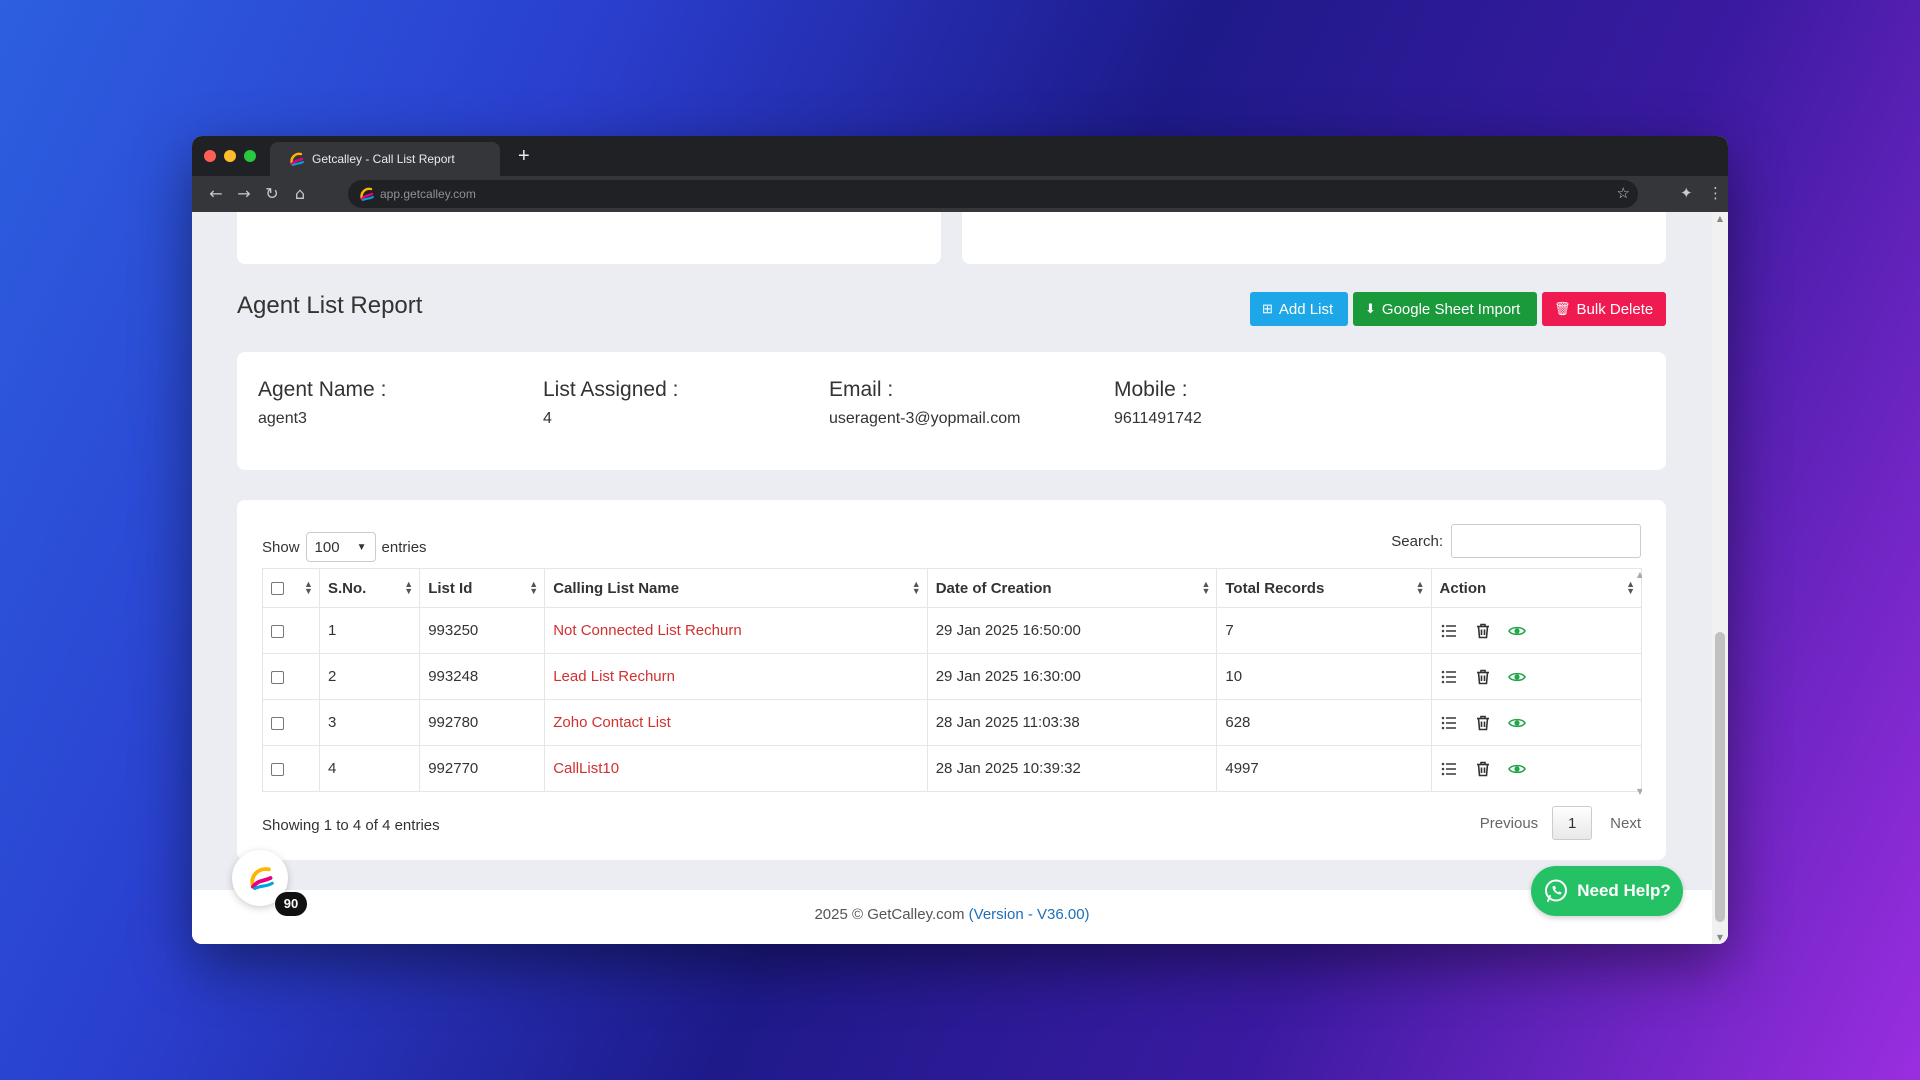 This screenshot has width=1920, height=1080. What do you see at coordinates (300, 194) in the screenshot?
I see `home-icon: ⌂` at bounding box center [300, 194].